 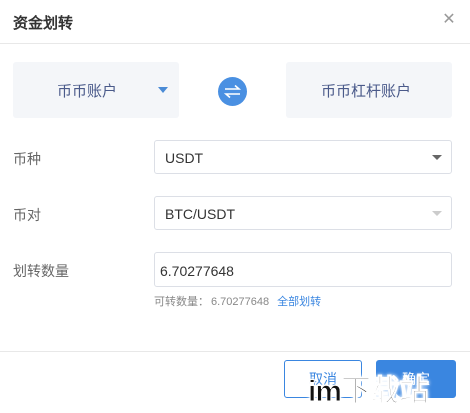 What do you see at coordinates (368, 392) in the screenshot?
I see `watermark: im下载站` at bounding box center [368, 392].